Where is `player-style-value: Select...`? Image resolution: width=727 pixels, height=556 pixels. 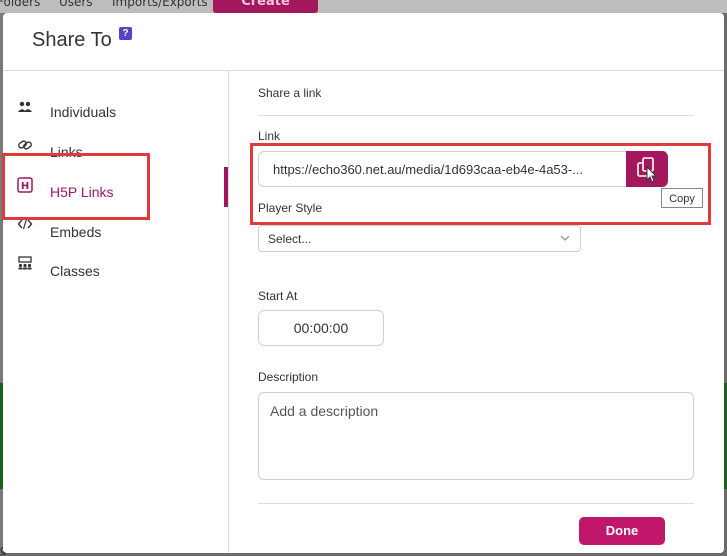
player-style-value: Select... is located at coordinates (290, 239).